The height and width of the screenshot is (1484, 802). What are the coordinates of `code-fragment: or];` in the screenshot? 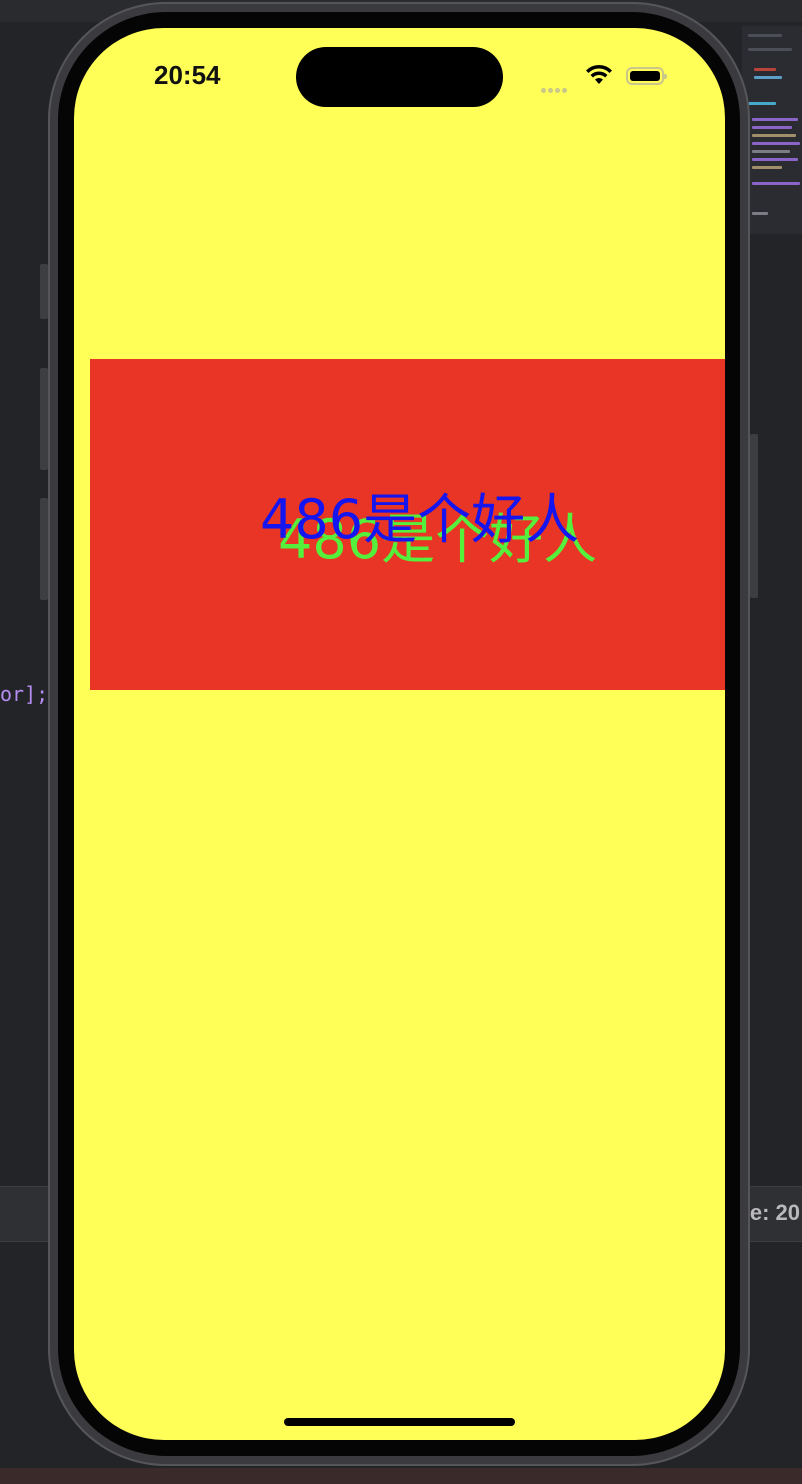 It's located at (24, 694).